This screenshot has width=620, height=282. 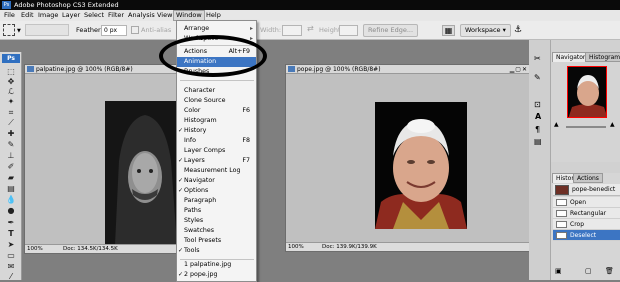 What do you see at coordinates (11, 177) in the screenshot?
I see `eraser-tool-icon: ▰` at bounding box center [11, 177].